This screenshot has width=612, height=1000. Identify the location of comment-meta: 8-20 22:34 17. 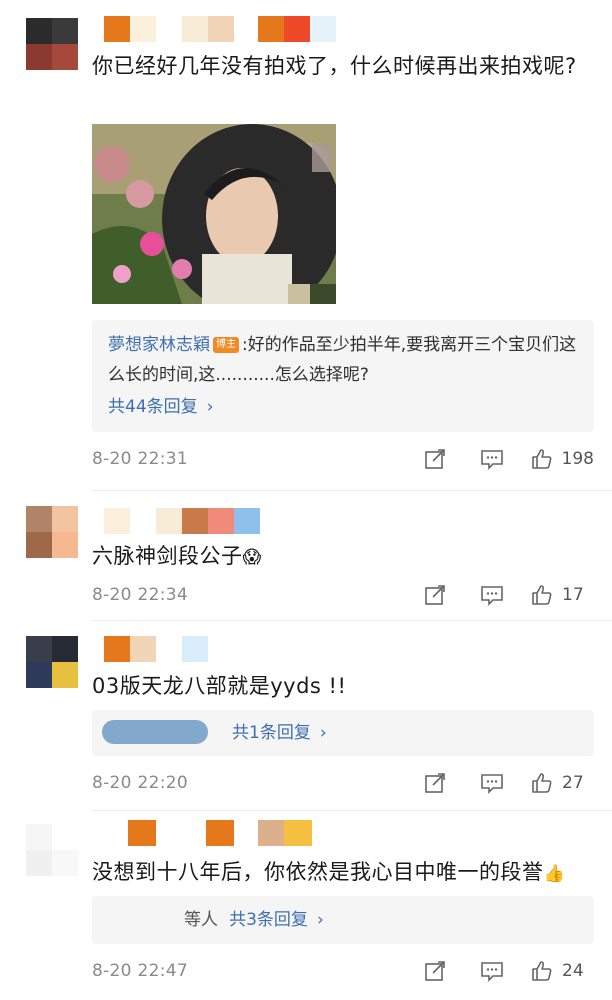
(343, 595).